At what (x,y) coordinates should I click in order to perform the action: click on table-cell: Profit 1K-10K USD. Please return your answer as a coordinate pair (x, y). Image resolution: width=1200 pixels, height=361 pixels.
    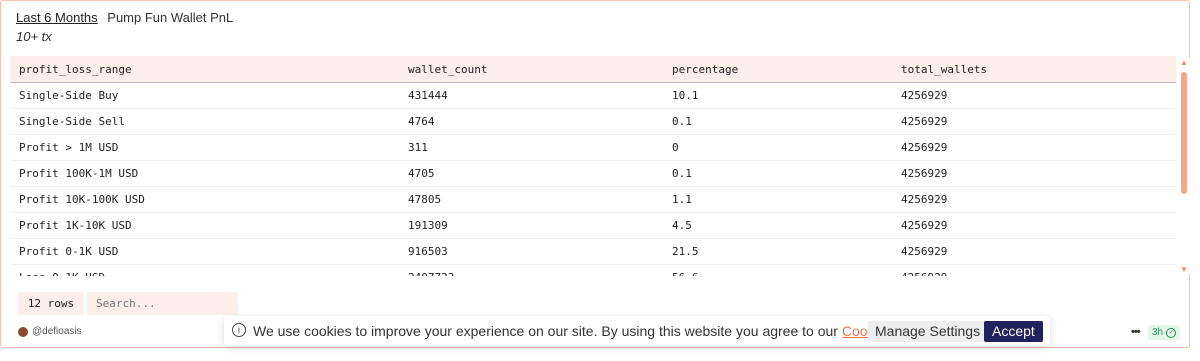
    Looking at the image, I should click on (204, 225).